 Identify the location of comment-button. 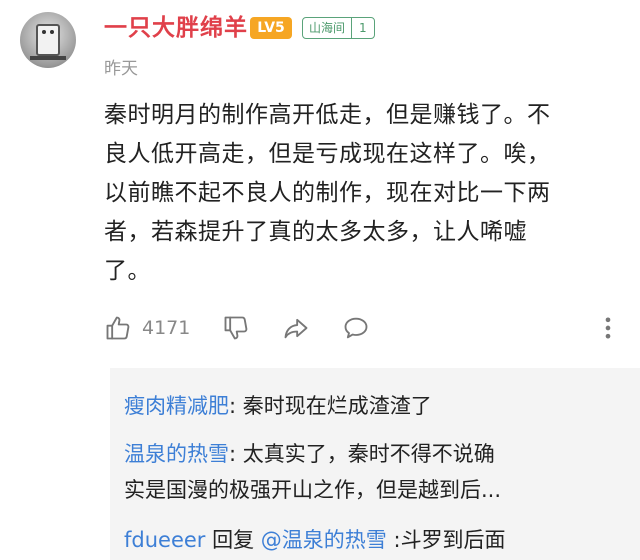
(356, 328).